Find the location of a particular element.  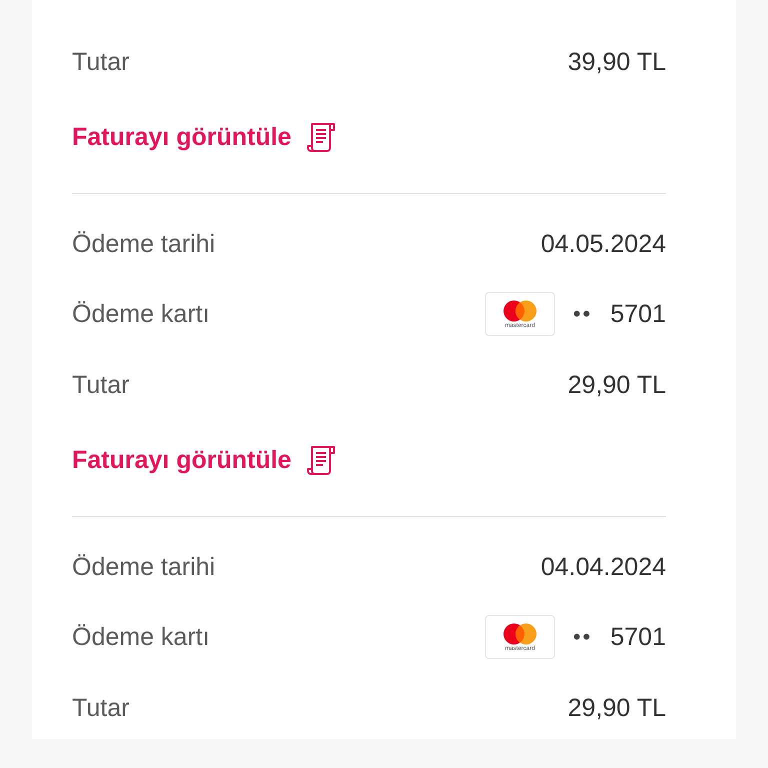

field-value: 39,90 TL is located at coordinates (617, 62).